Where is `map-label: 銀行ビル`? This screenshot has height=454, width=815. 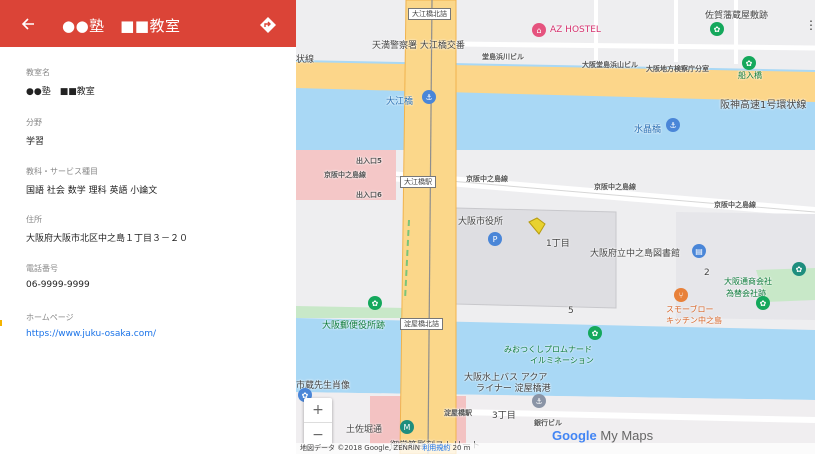 map-label: 銀行ビル is located at coordinates (548, 423).